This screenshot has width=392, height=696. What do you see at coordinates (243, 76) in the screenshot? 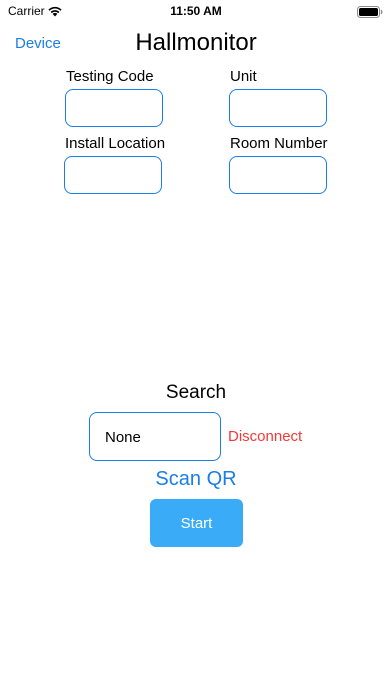
I see `unit-label: Unit` at bounding box center [243, 76].